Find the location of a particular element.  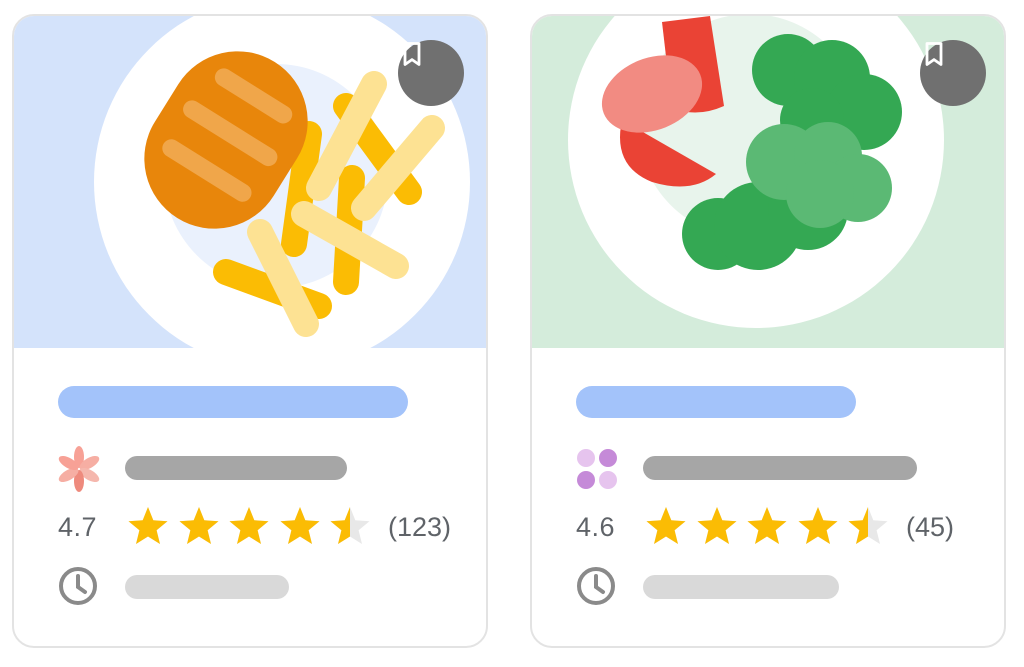

review-count: (123) is located at coordinates (420, 527).